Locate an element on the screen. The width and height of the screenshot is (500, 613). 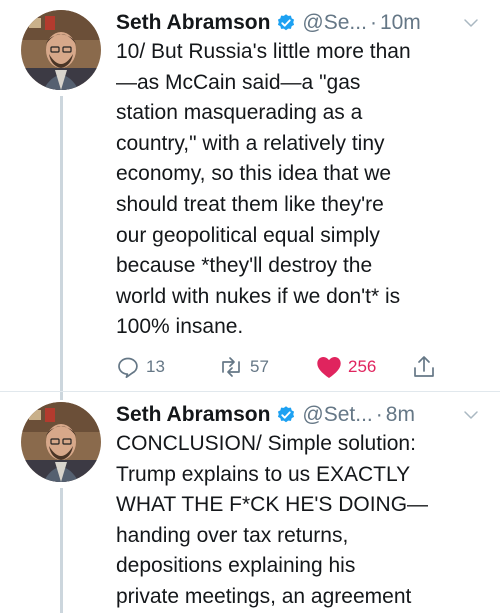
reply-button: 13 is located at coordinates (140, 367).